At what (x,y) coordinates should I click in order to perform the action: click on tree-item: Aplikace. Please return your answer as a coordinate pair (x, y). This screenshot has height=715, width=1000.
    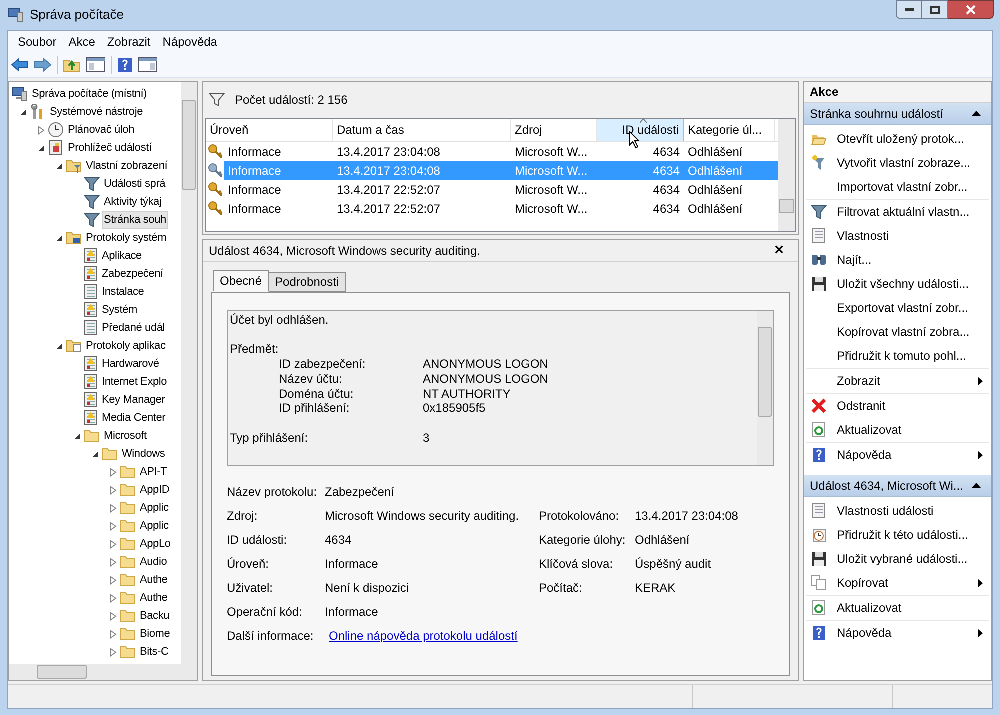
    Looking at the image, I should click on (122, 256).